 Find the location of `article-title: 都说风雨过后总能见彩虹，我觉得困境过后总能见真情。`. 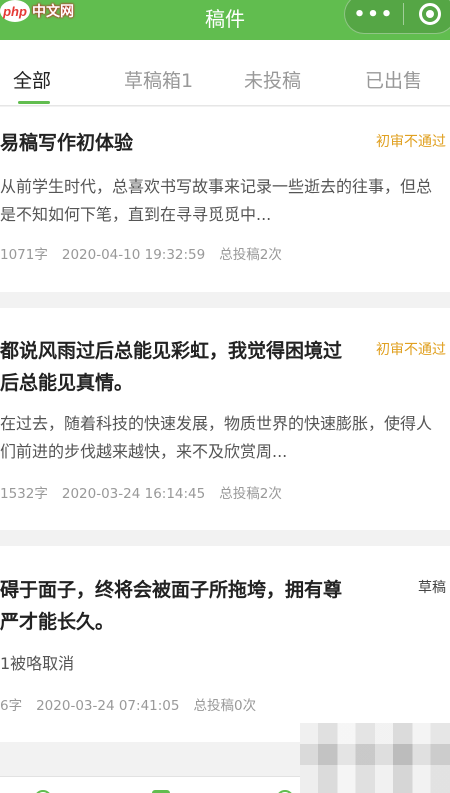

article-title: 都说风雨过后总能见彩虹，我觉得困境过后总能见真情。 is located at coordinates (172, 367).